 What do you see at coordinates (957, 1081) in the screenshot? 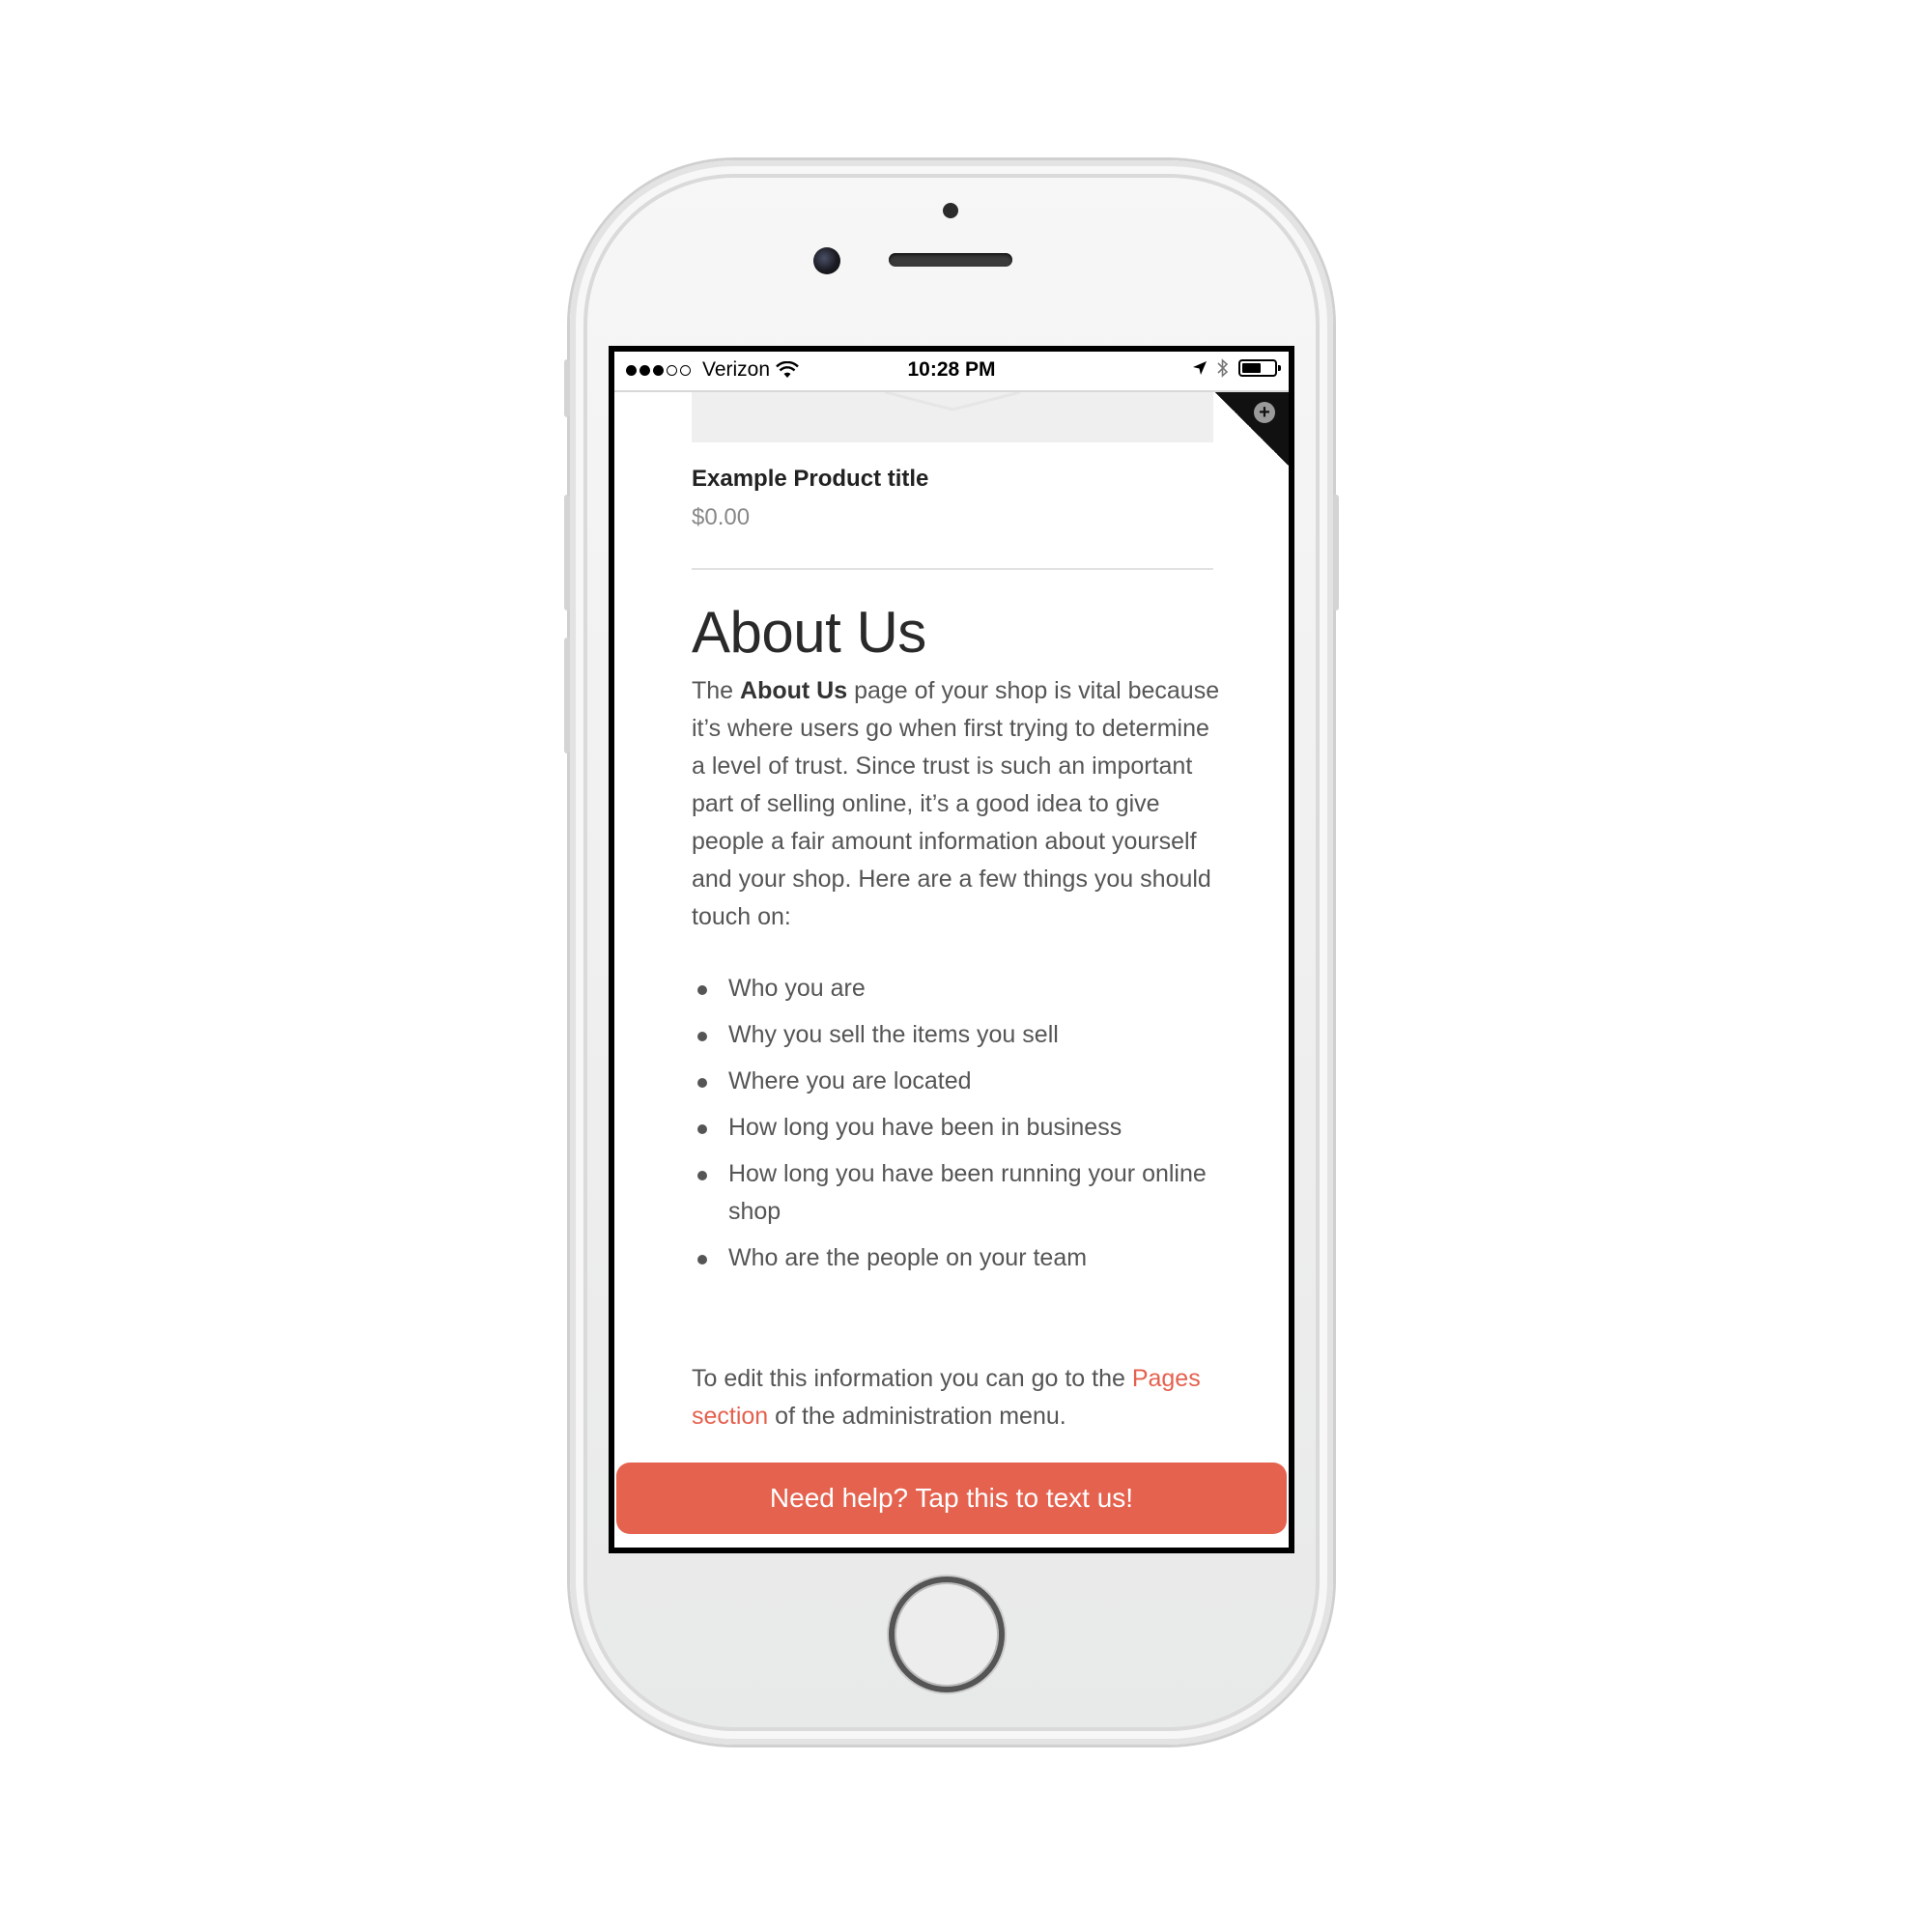
I see `list-item: Where you are located` at bounding box center [957, 1081].